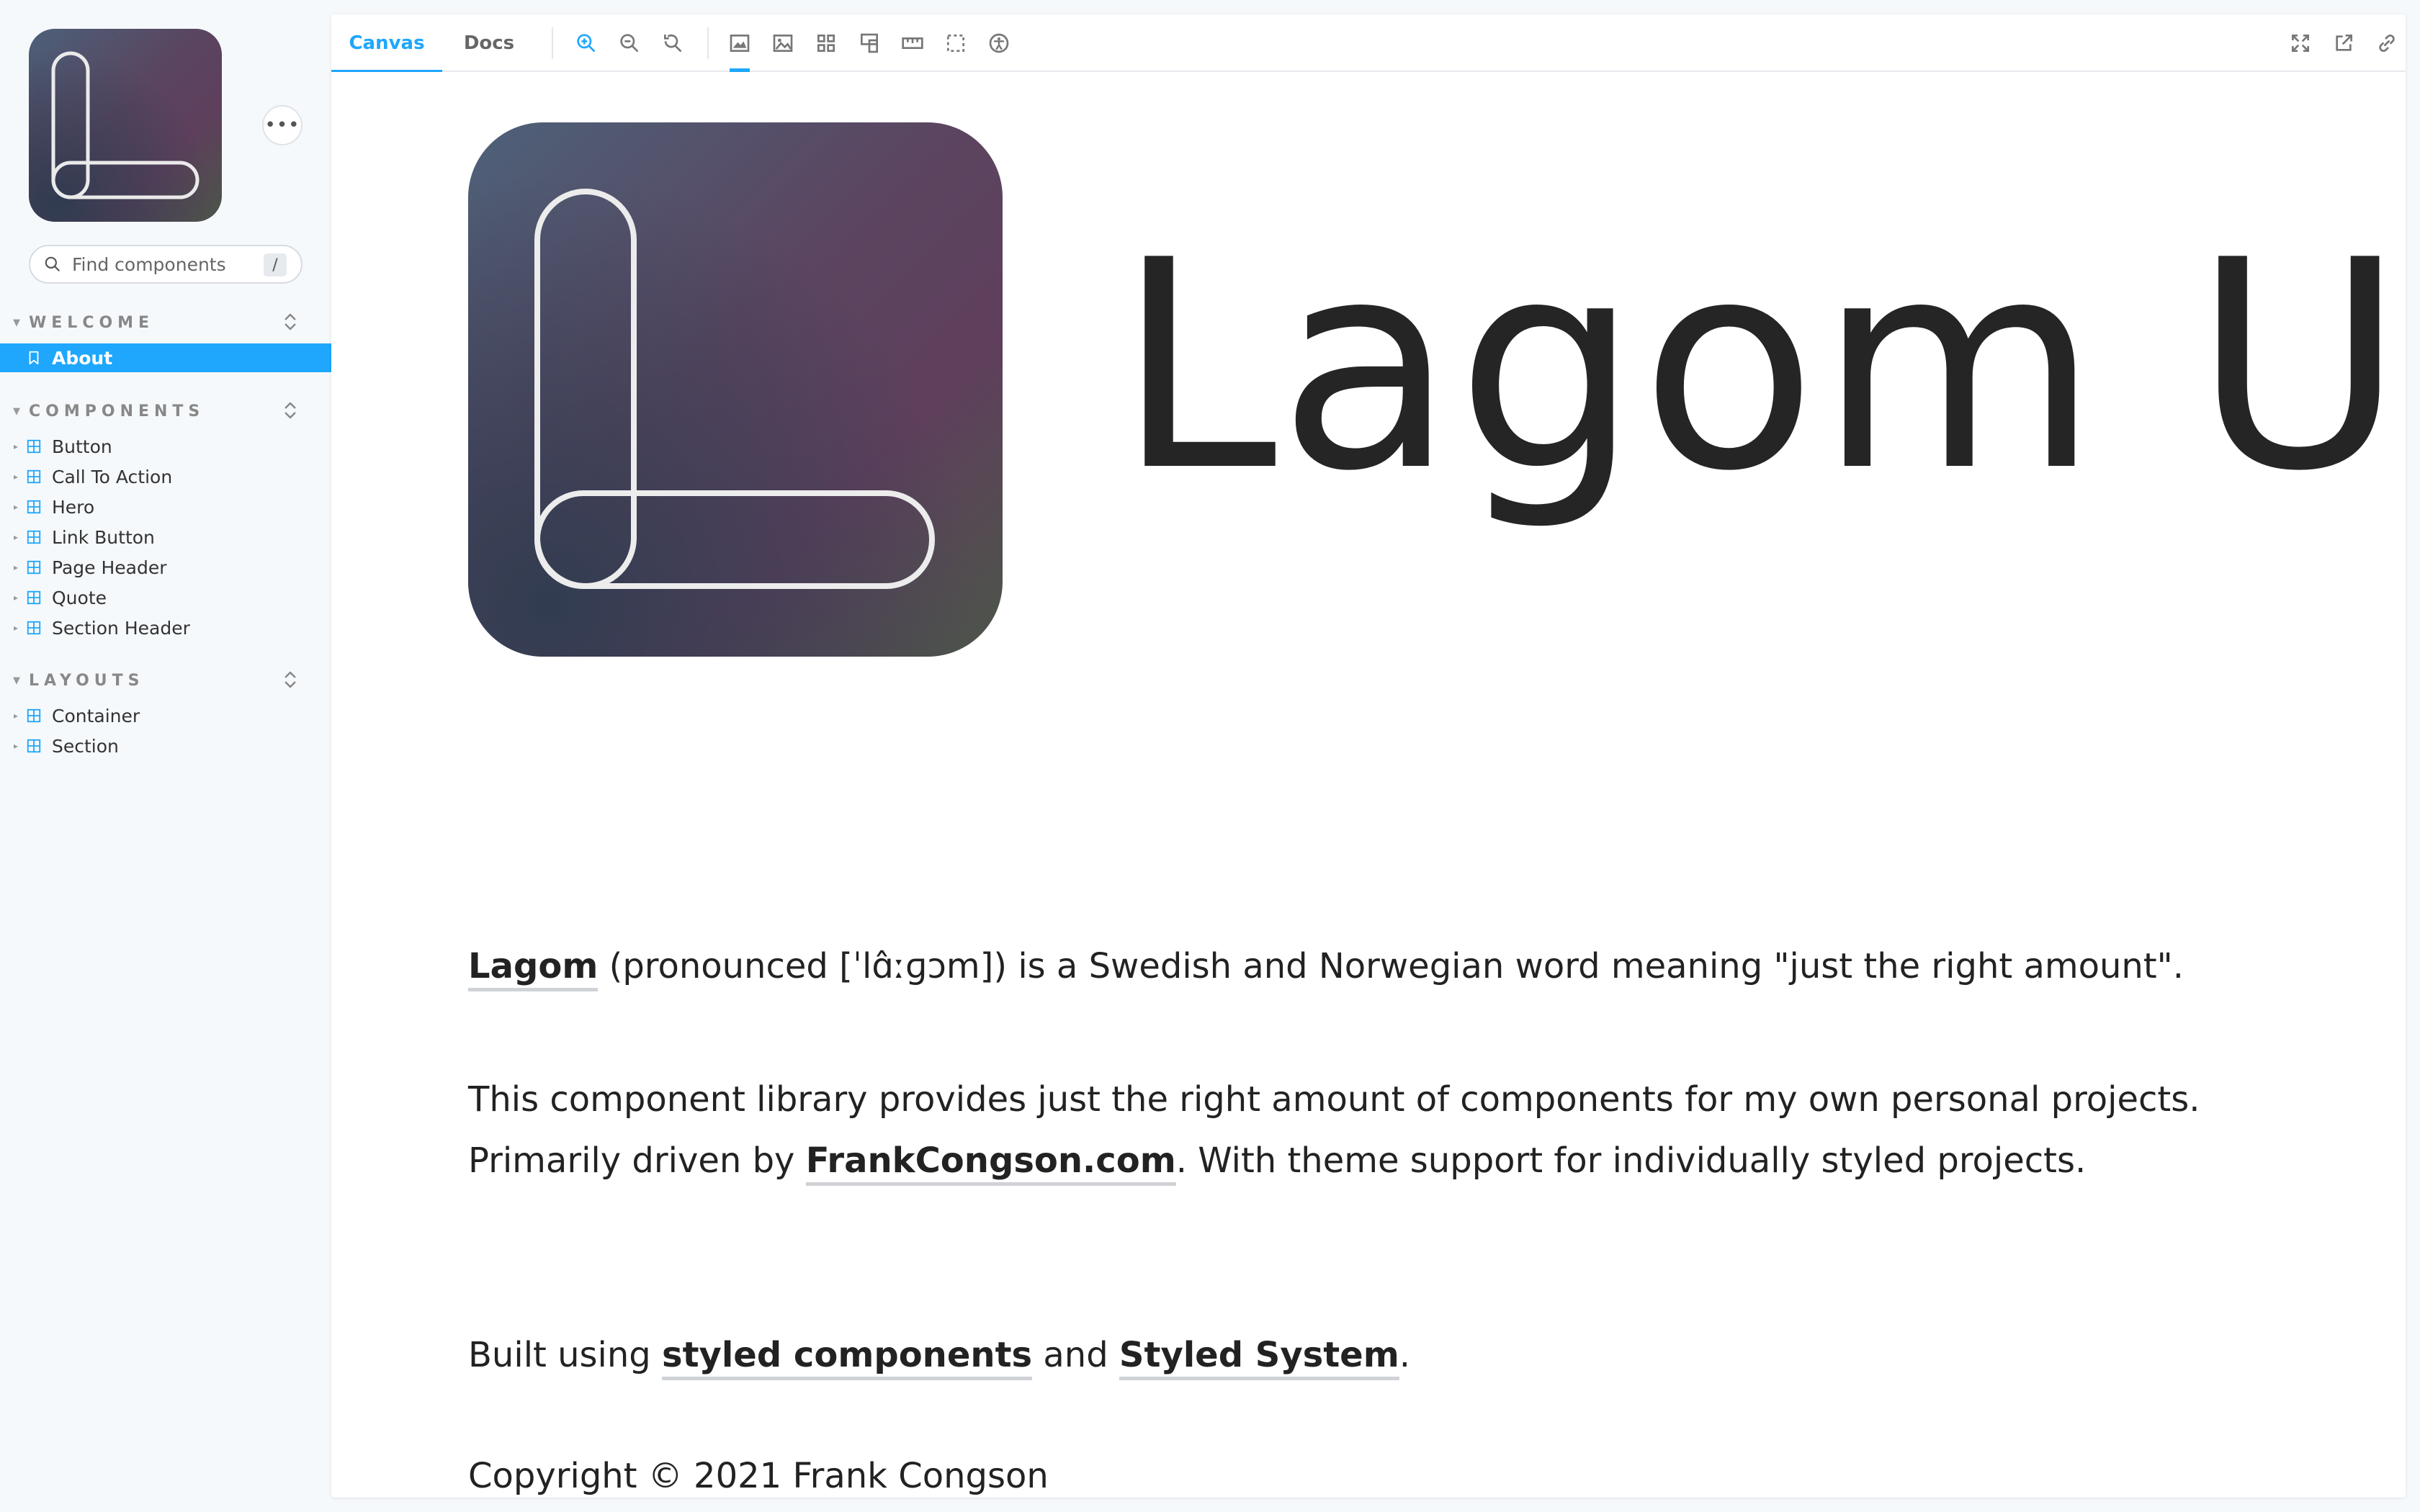 The width and height of the screenshot is (2420, 1512). What do you see at coordinates (826, 43) in the screenshot?
I see `grid-icon` at bounding box center [826, 43].